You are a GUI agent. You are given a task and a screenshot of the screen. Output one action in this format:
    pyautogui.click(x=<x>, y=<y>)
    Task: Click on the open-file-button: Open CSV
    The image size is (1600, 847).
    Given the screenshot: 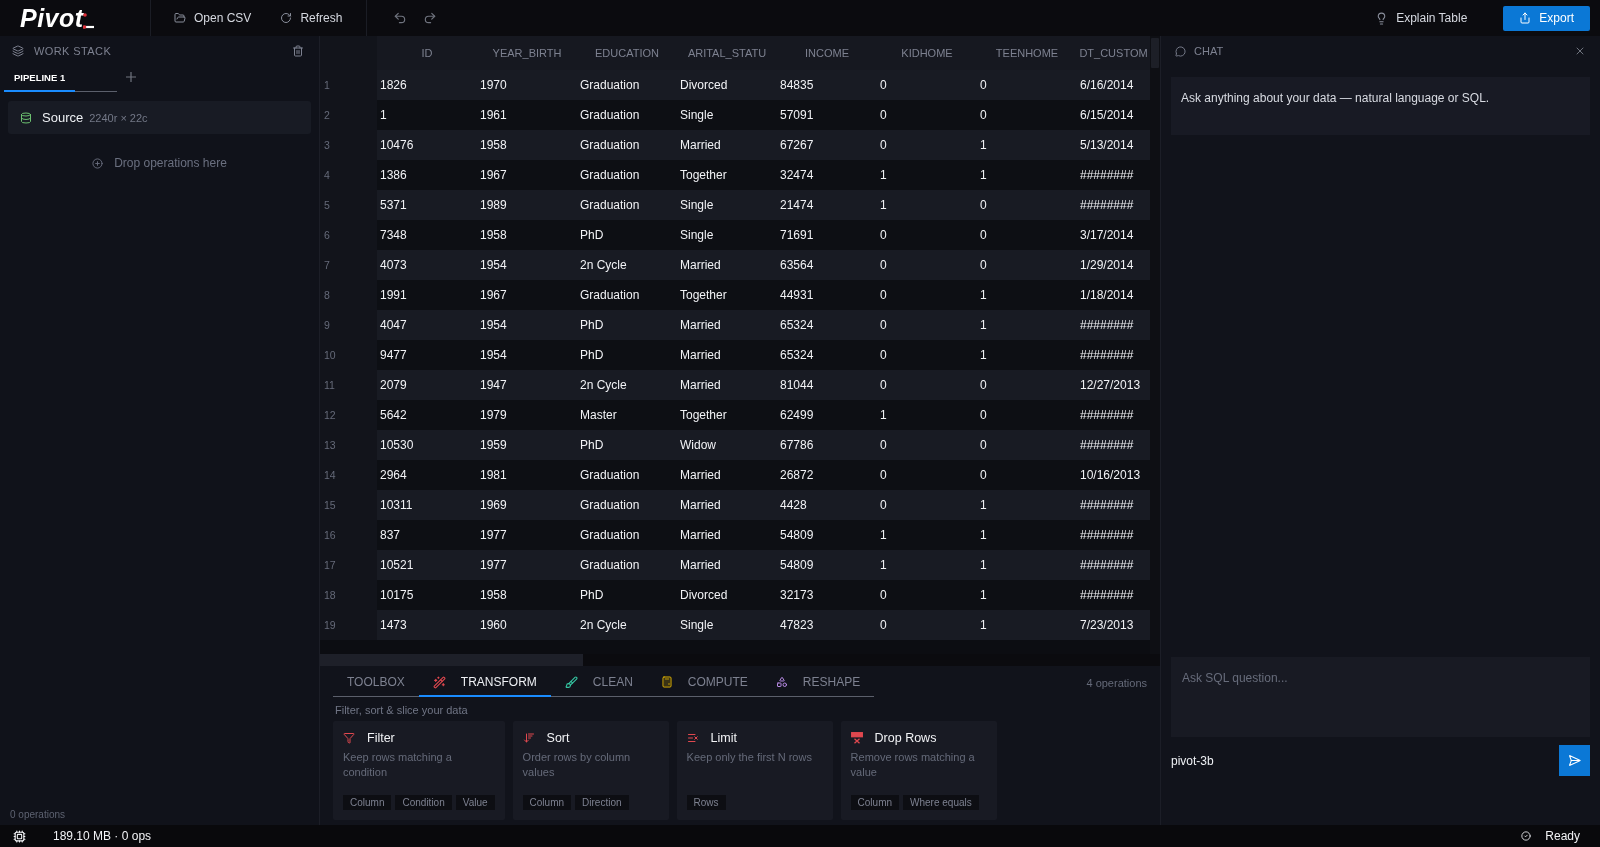 What is the action you would take?
    pyautogui.click(x=213, y=18)
    